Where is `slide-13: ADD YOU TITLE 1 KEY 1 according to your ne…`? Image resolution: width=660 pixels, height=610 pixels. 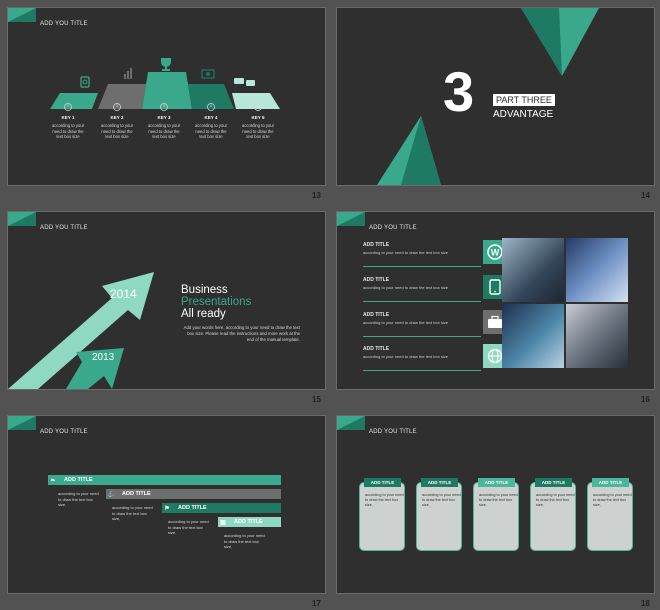 slide-13: ADD YOU TITLE 1 KEY 1 according to your ne… is located at coordinates (166, 96).